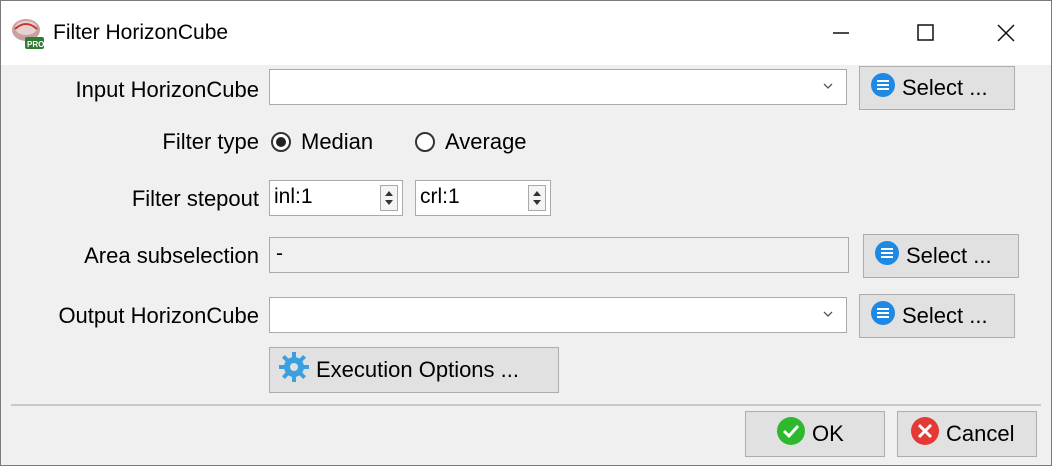 This screenshot has height=466, width=1052. Describe the element at coordinates (141, 32) in the screenshot. I see `window-title: Filter HorizonCube` at that location.